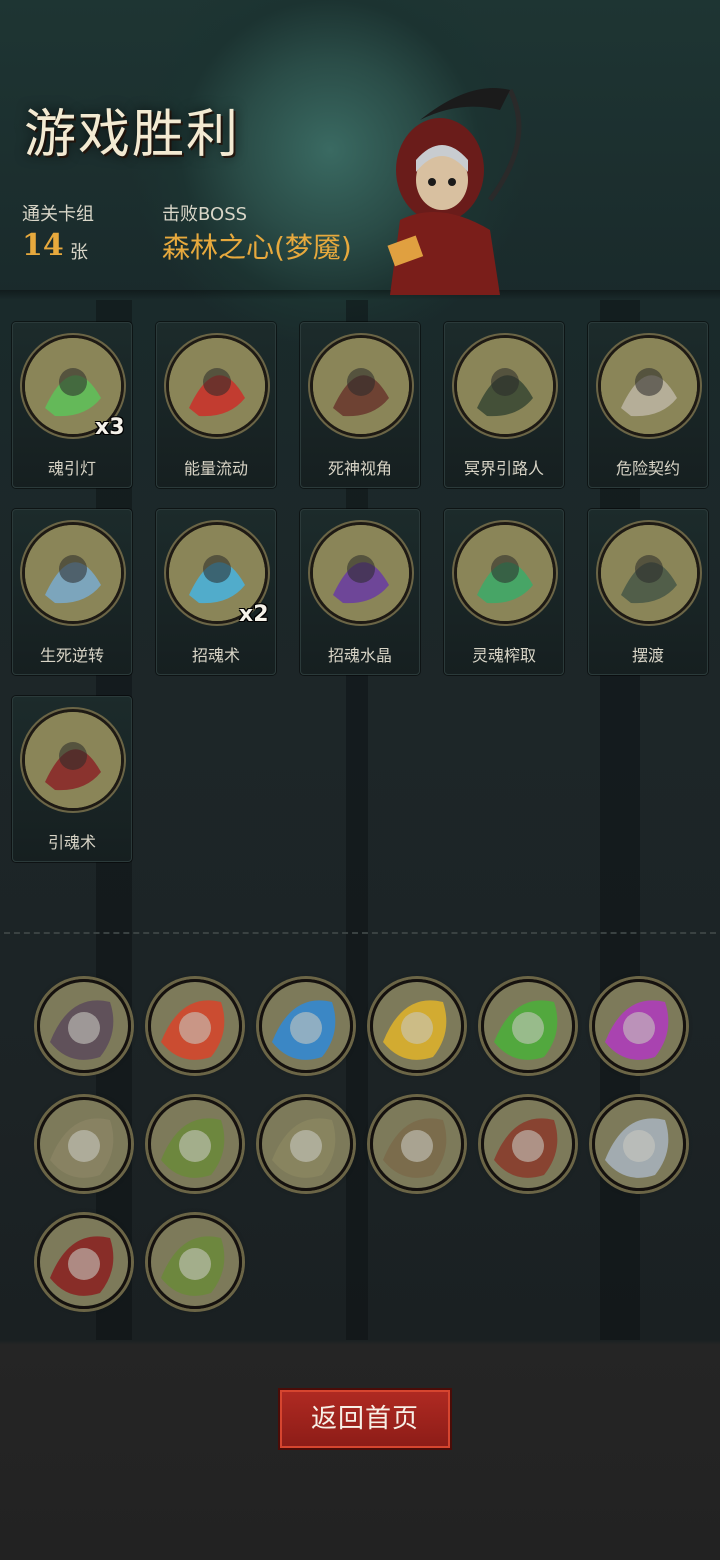  I want to click on deck-card: 危险契约, so click(648, 405).